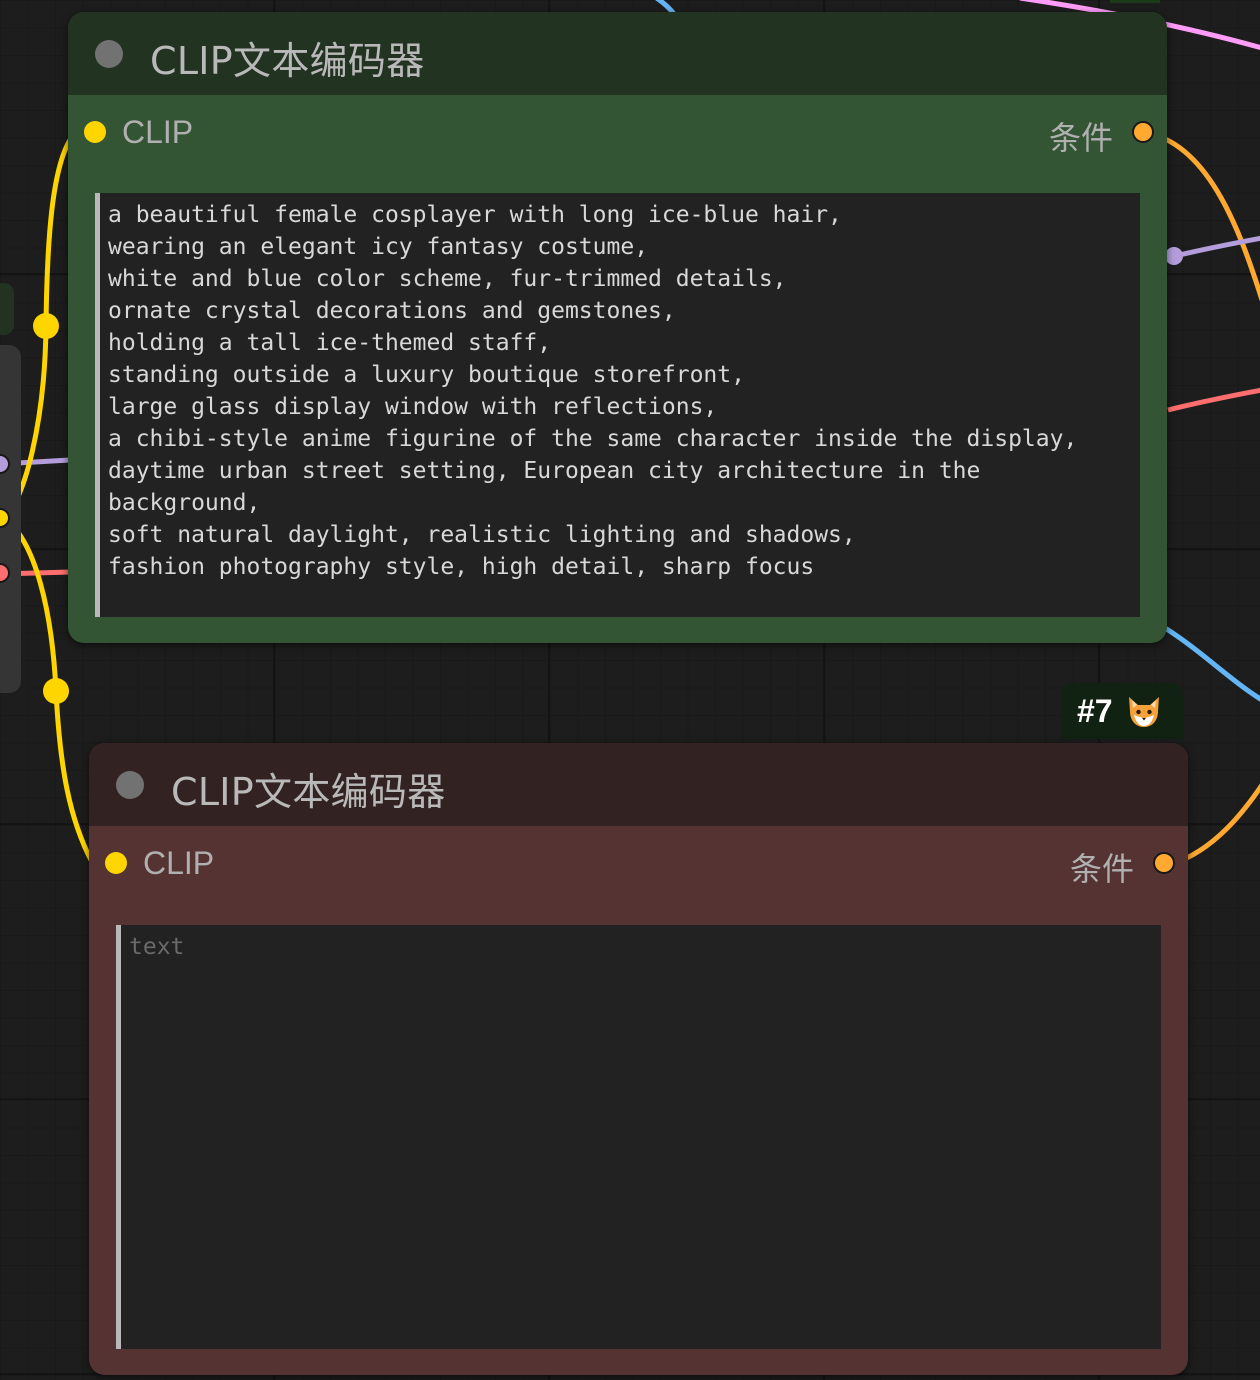 The width and height of the screenshot is (1260, 1380). I want to click on wire-vae, so click(1213, 400).